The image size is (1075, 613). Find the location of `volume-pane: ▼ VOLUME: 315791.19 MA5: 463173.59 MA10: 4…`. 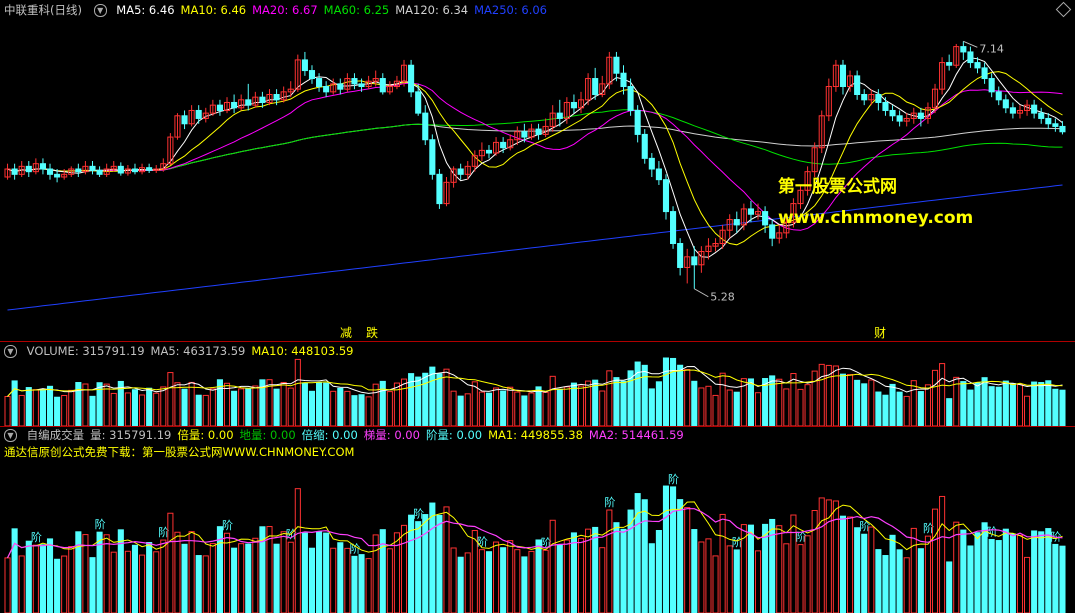

volume-pane: ▼ VOLUME: 315791.19 MA5: 463173.59 MA10: 4… is located at coordinates (537, 384).